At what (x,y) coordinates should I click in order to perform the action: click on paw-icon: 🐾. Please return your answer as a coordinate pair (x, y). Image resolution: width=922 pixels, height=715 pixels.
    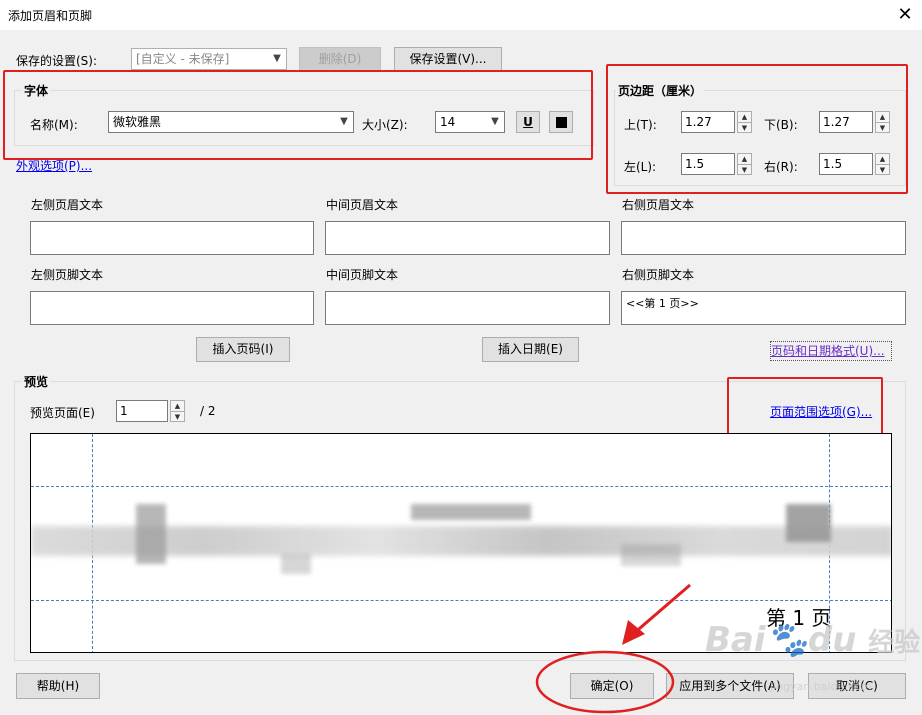
    Looking at the image, I should click on (786, 640).